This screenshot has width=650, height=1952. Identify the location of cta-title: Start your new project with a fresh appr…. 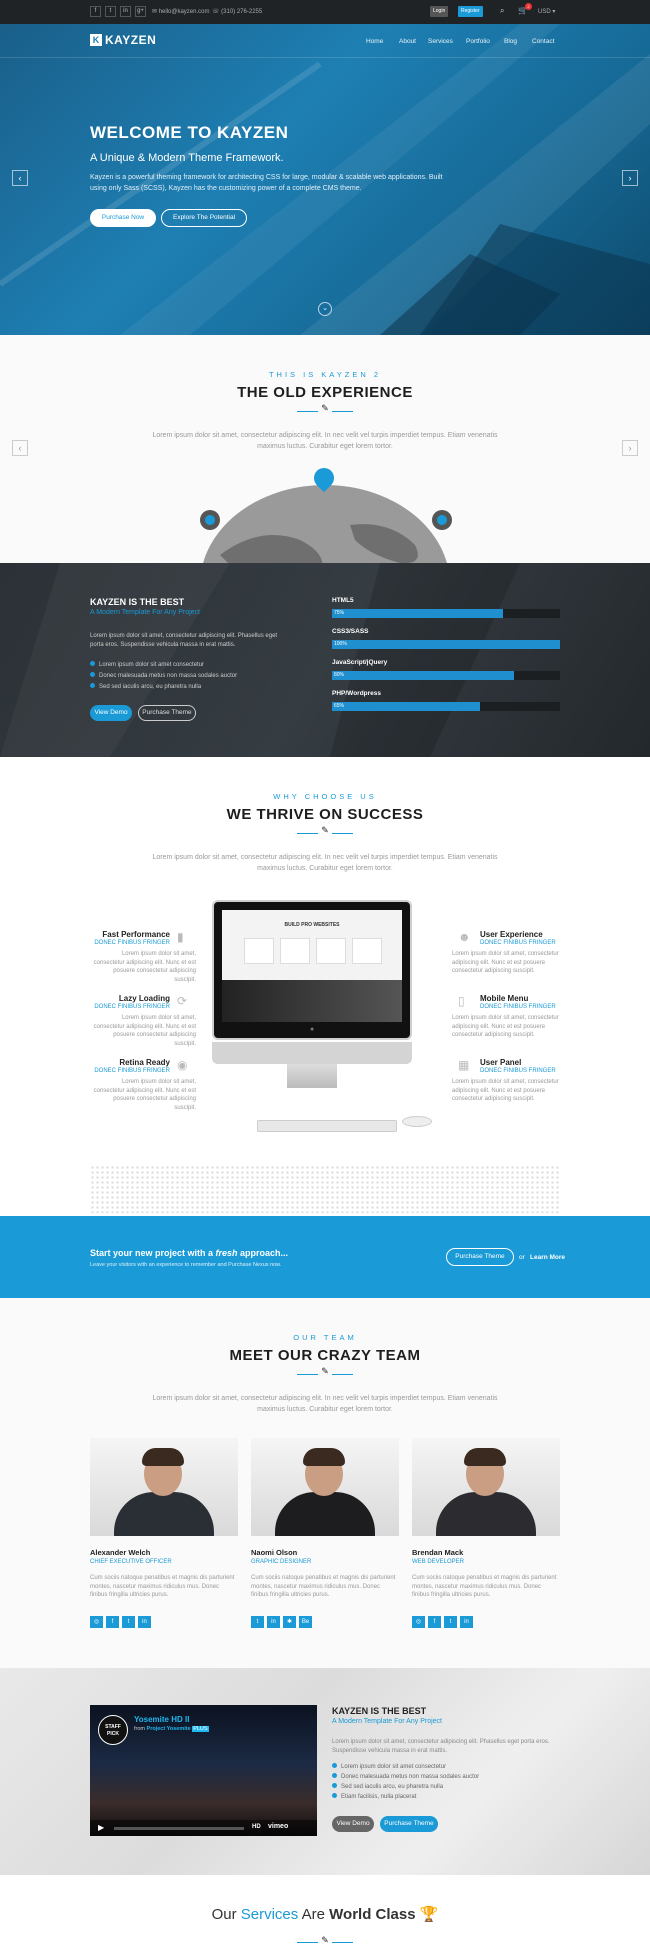
(189, 1253).